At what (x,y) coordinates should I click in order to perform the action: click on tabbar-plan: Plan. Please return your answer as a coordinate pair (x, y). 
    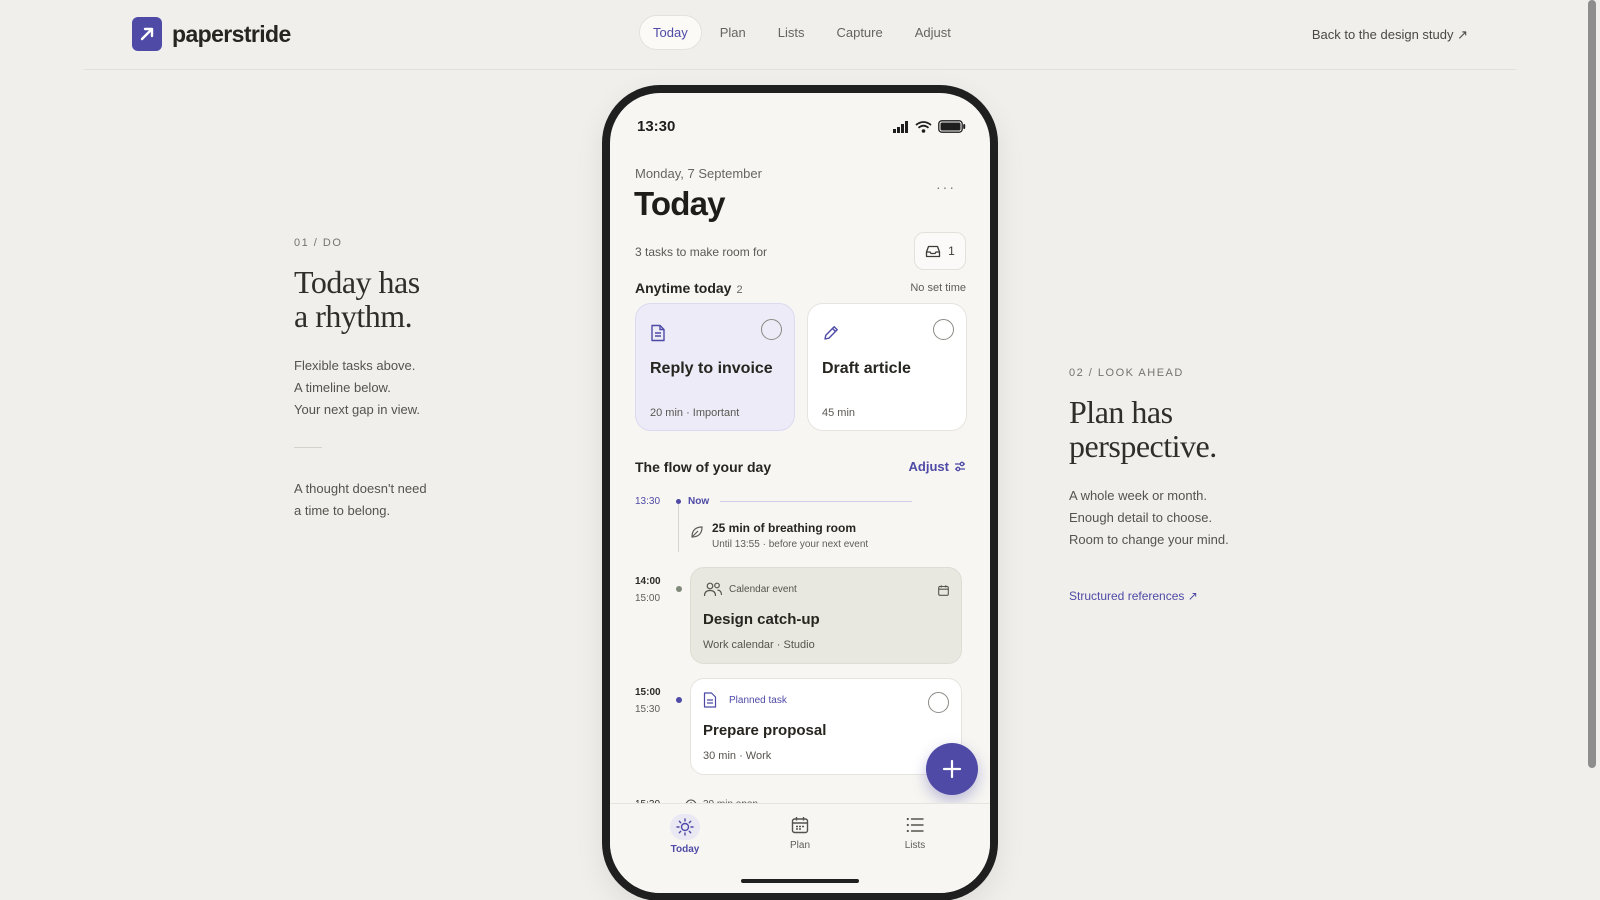
    Looking at the image, I should click on (800, 832).